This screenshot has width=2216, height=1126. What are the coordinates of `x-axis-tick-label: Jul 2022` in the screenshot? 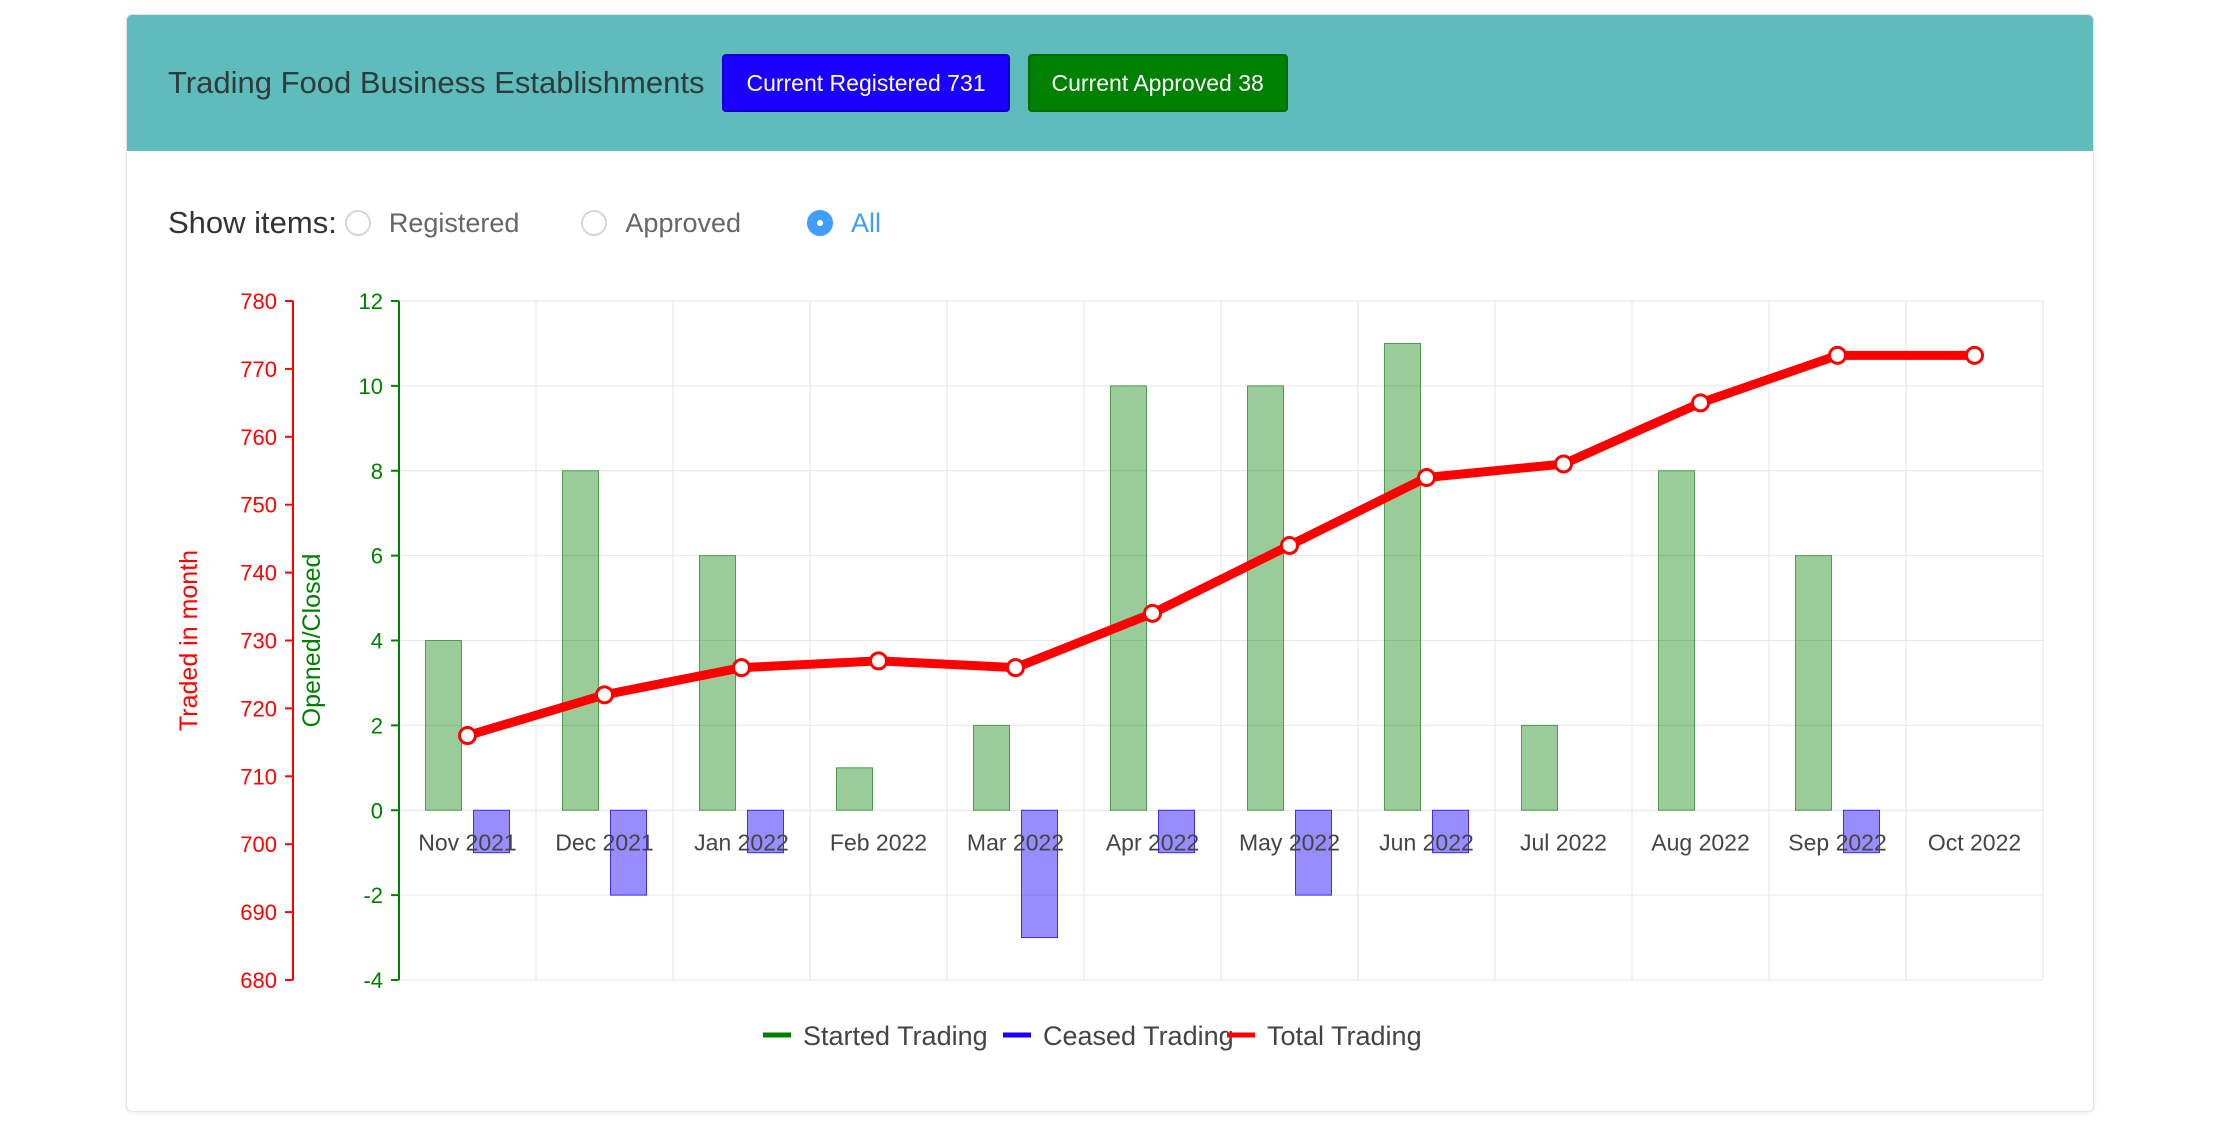 It's located at (1563, 842).